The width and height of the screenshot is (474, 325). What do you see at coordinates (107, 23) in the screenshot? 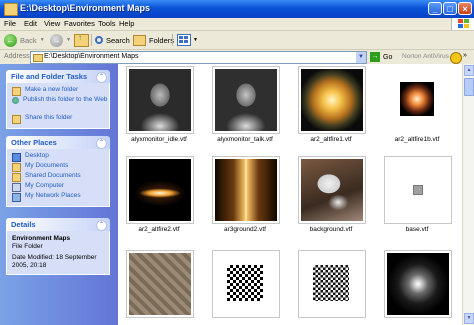
I see `menu-tools: Tools` at bounding box center [107, 23].